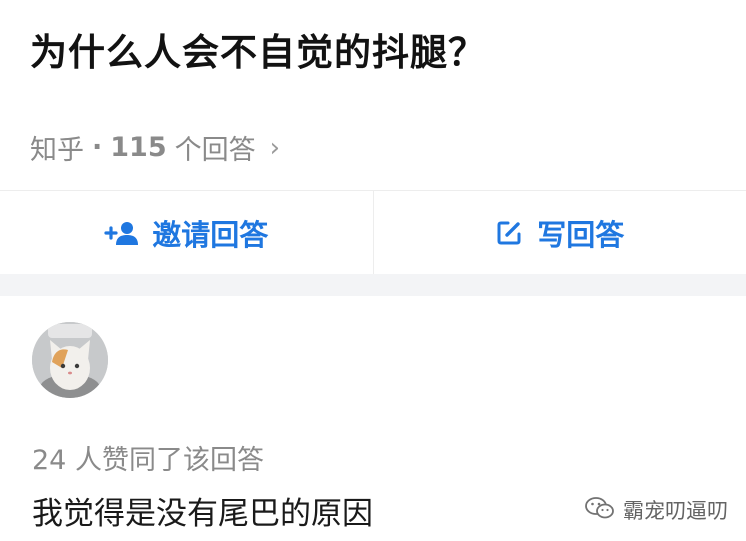 Image resolution: width=746 pixels, height=541 pixels. What do you see at coordinates (675, 511) in the screenshot?
I see `watermark-text: 霸宠叨逼叨` at bounding box center [675, 511].